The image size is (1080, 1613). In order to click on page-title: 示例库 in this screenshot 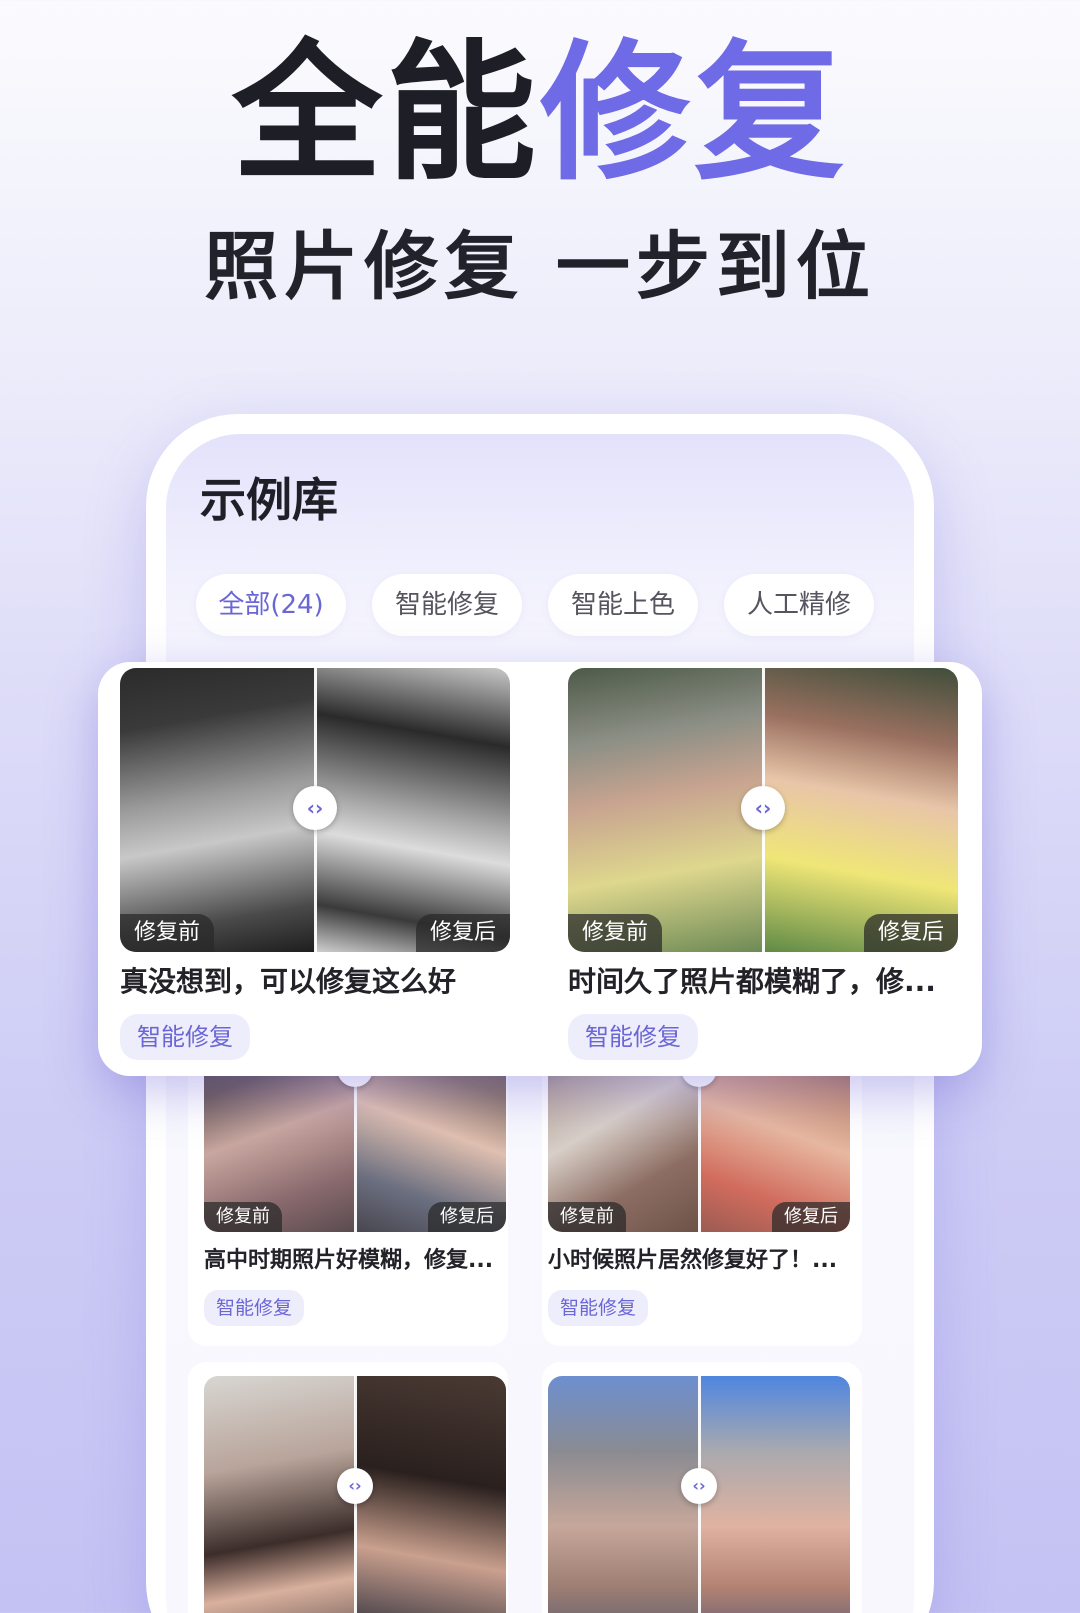, I will do `click(269, 500)`.